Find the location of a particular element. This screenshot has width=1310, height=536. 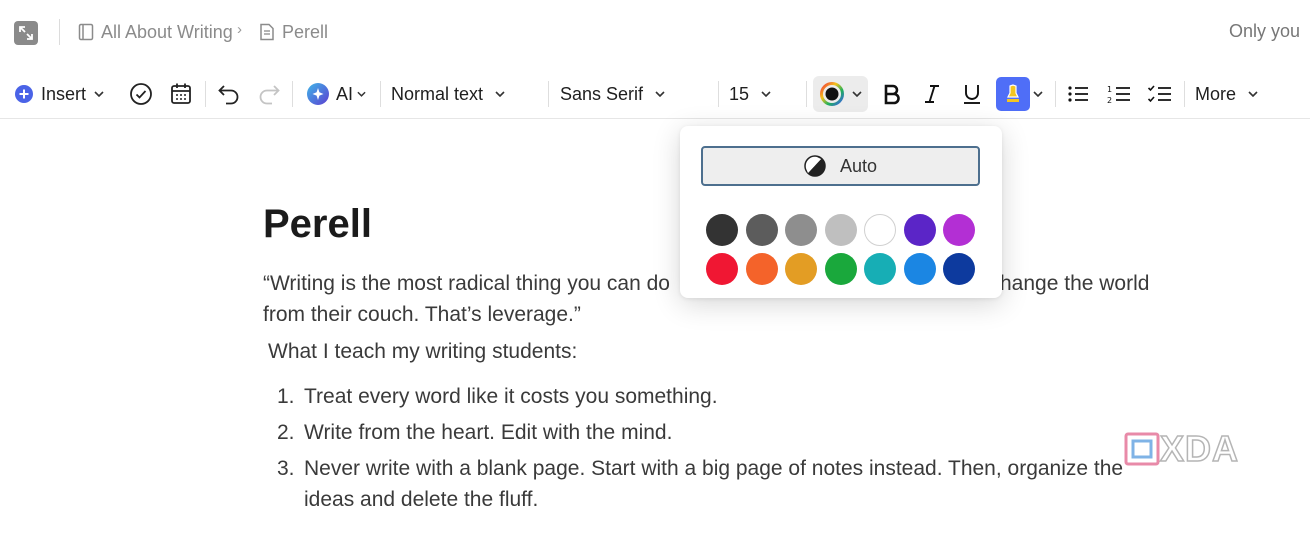

font-size-dropdown: 15 is located at coordinates (750, 94).